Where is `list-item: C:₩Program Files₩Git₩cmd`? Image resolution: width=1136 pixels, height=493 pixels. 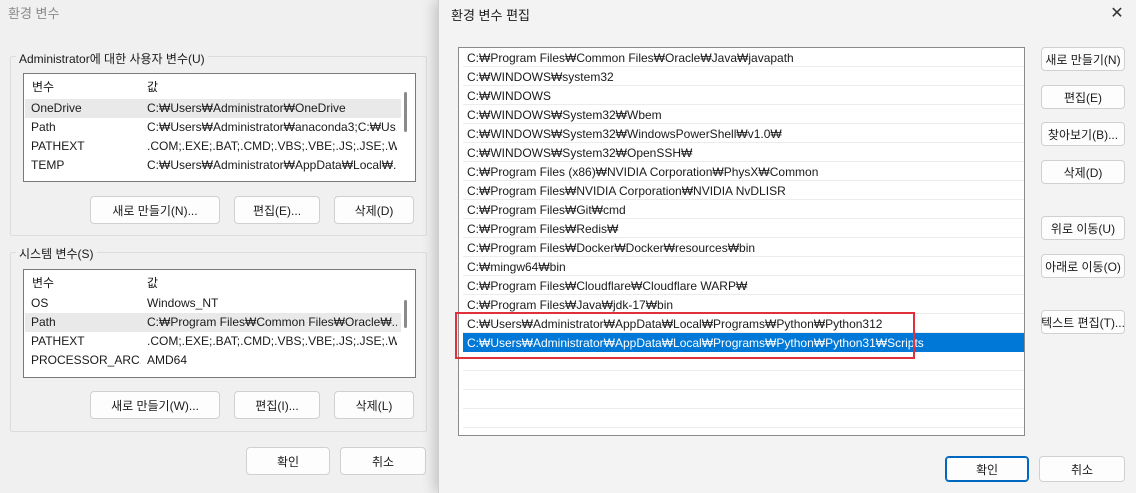 list-item: C:₩Program Files₩Git₩cmd is located at coordinates (743, 209).